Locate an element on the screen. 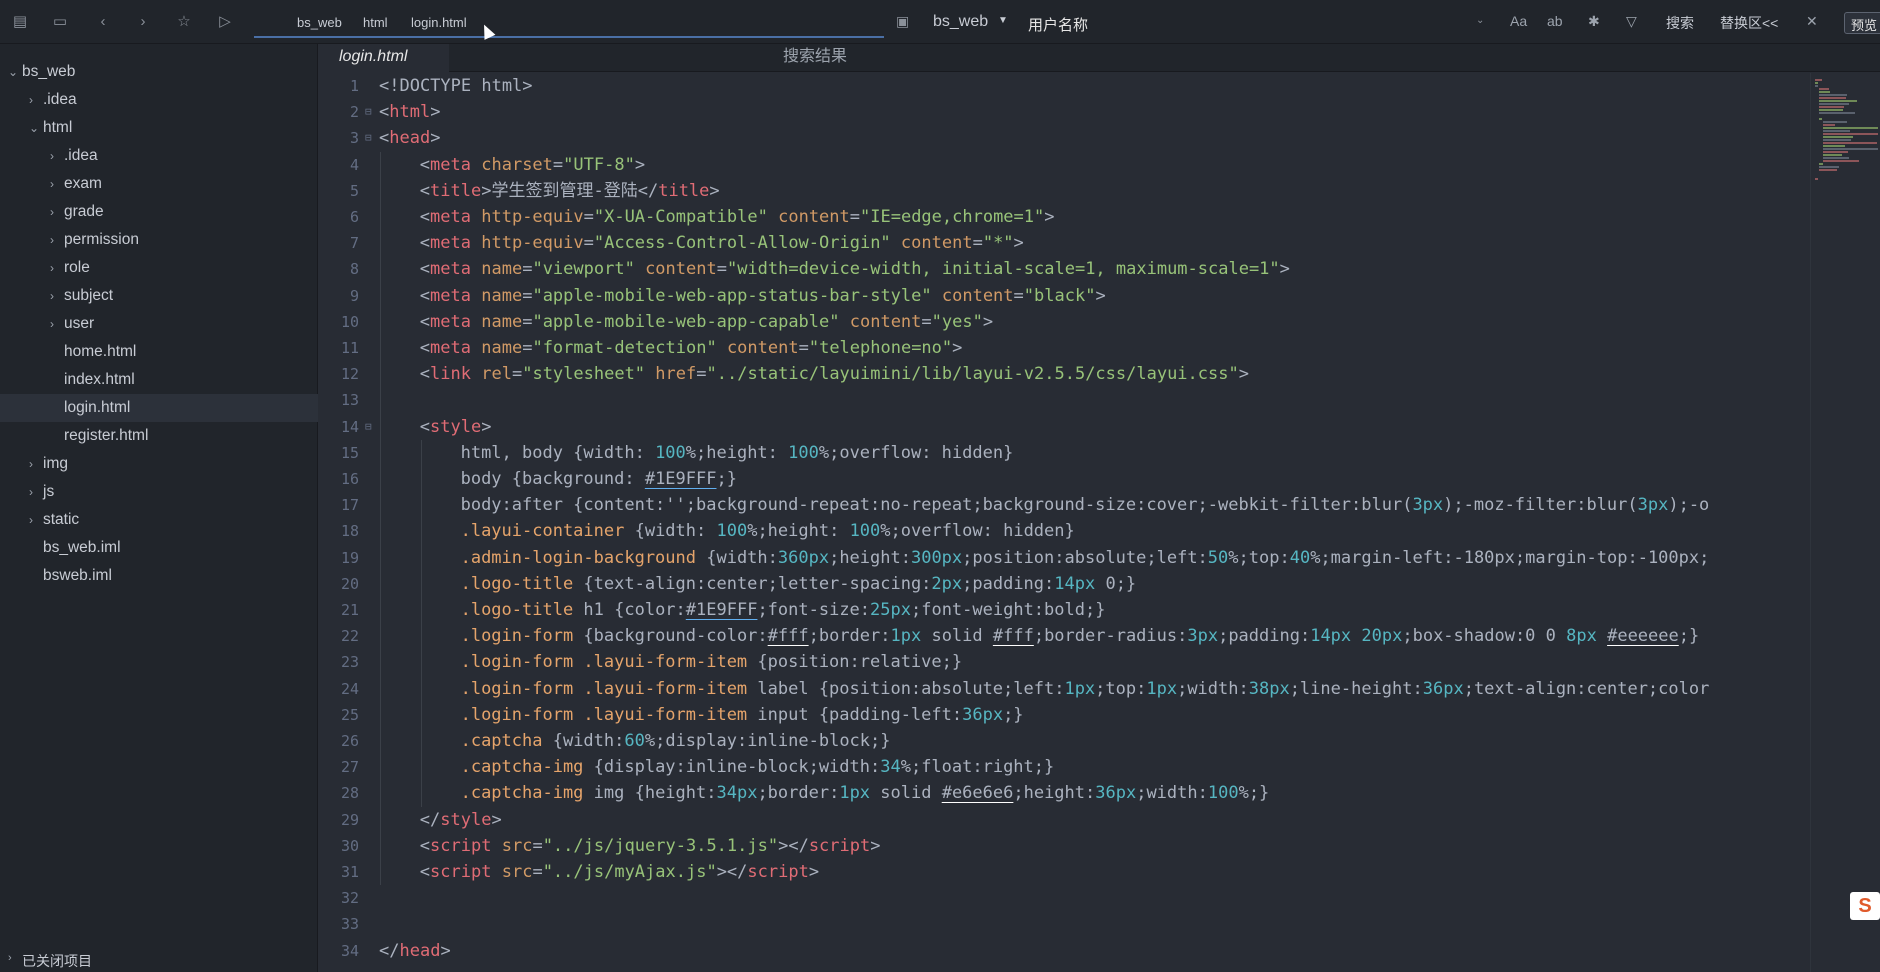  search-input: 用户名称 is located at coordinates (1255, 22).